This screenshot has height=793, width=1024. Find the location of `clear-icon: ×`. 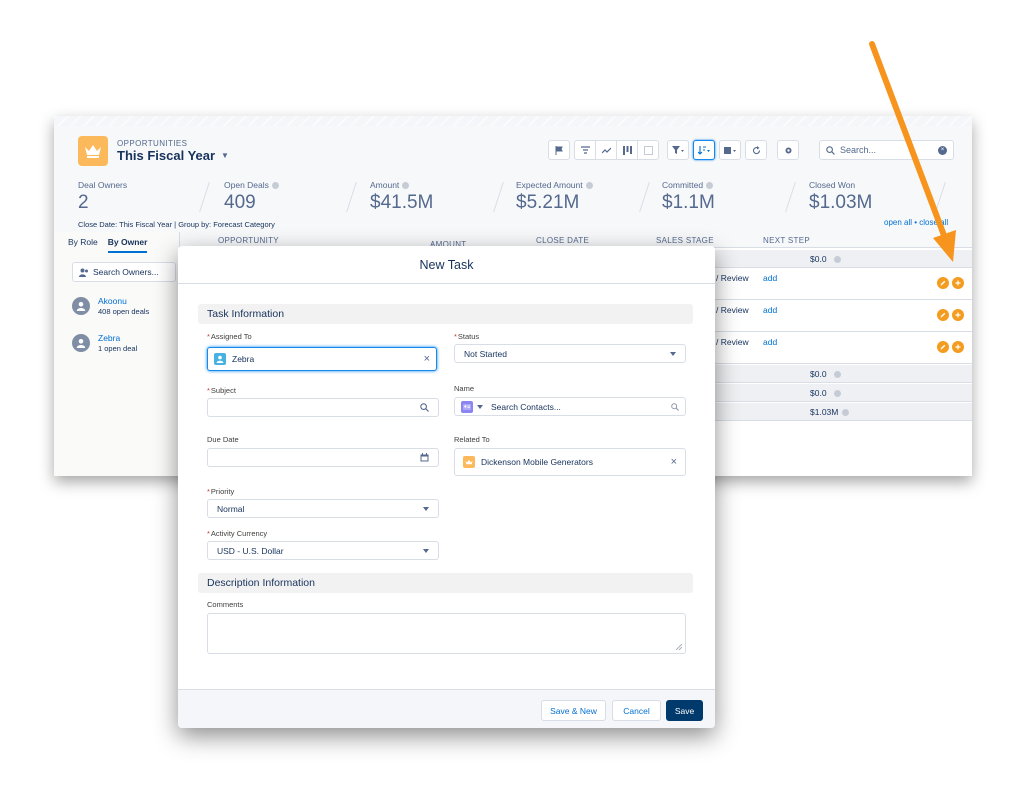

clear-icon: × is located at coordinates (942, 150).